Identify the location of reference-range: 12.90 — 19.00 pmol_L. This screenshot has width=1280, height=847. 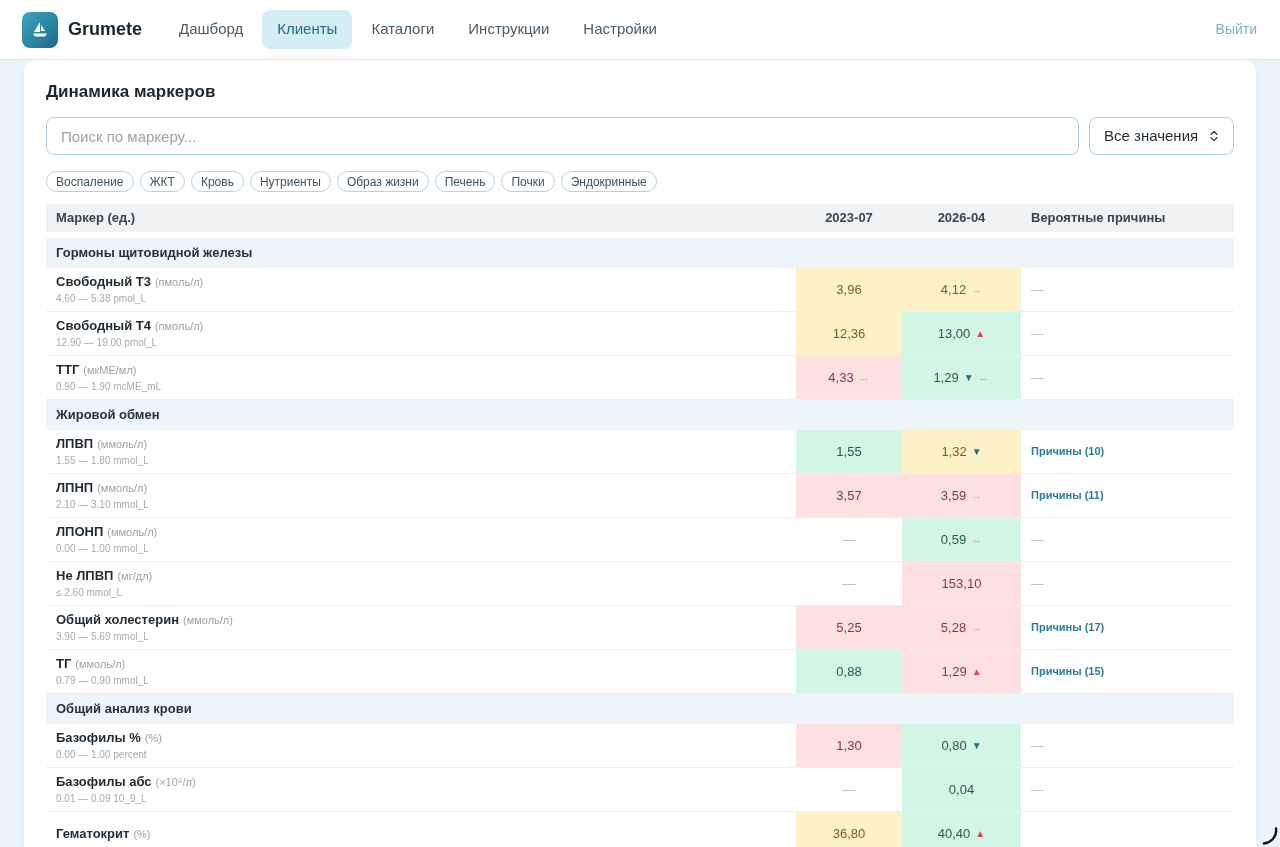
(107, 343).